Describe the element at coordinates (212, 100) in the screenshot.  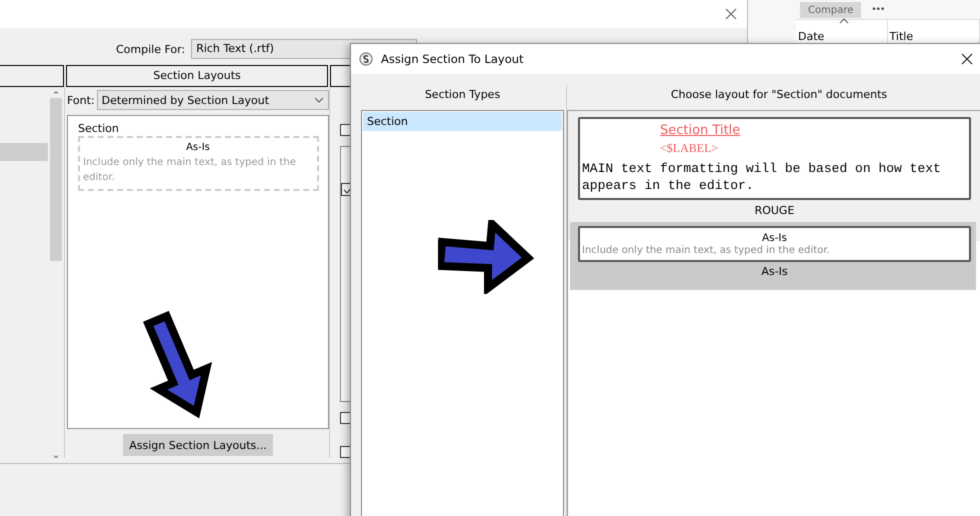
I see `font-dropdown: Determined by Section Layout` at that location.